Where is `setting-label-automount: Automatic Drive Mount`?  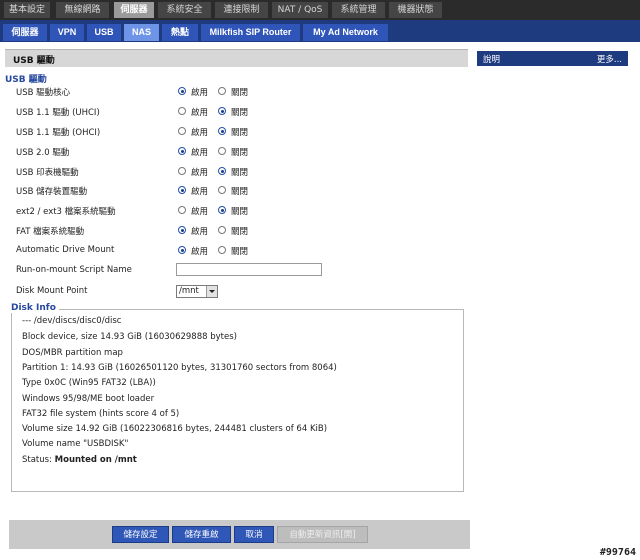 setting-label-automount: Automatic Drive Mount is located at coordinates (65, 250).